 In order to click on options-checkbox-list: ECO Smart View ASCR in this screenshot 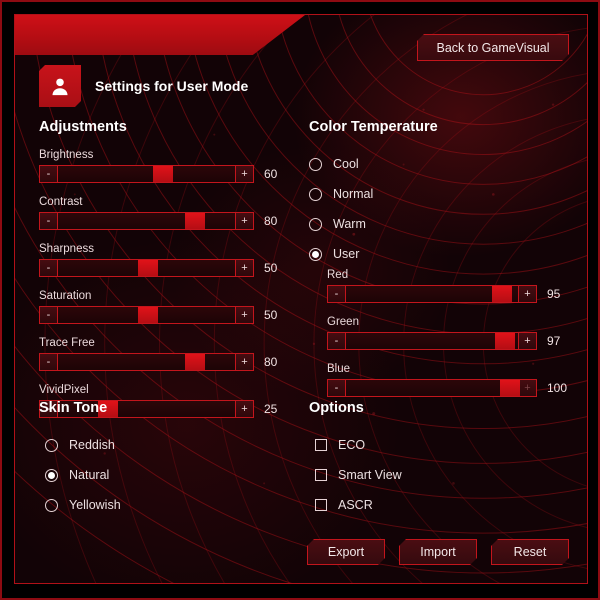, I will do `click(442, 475)`.